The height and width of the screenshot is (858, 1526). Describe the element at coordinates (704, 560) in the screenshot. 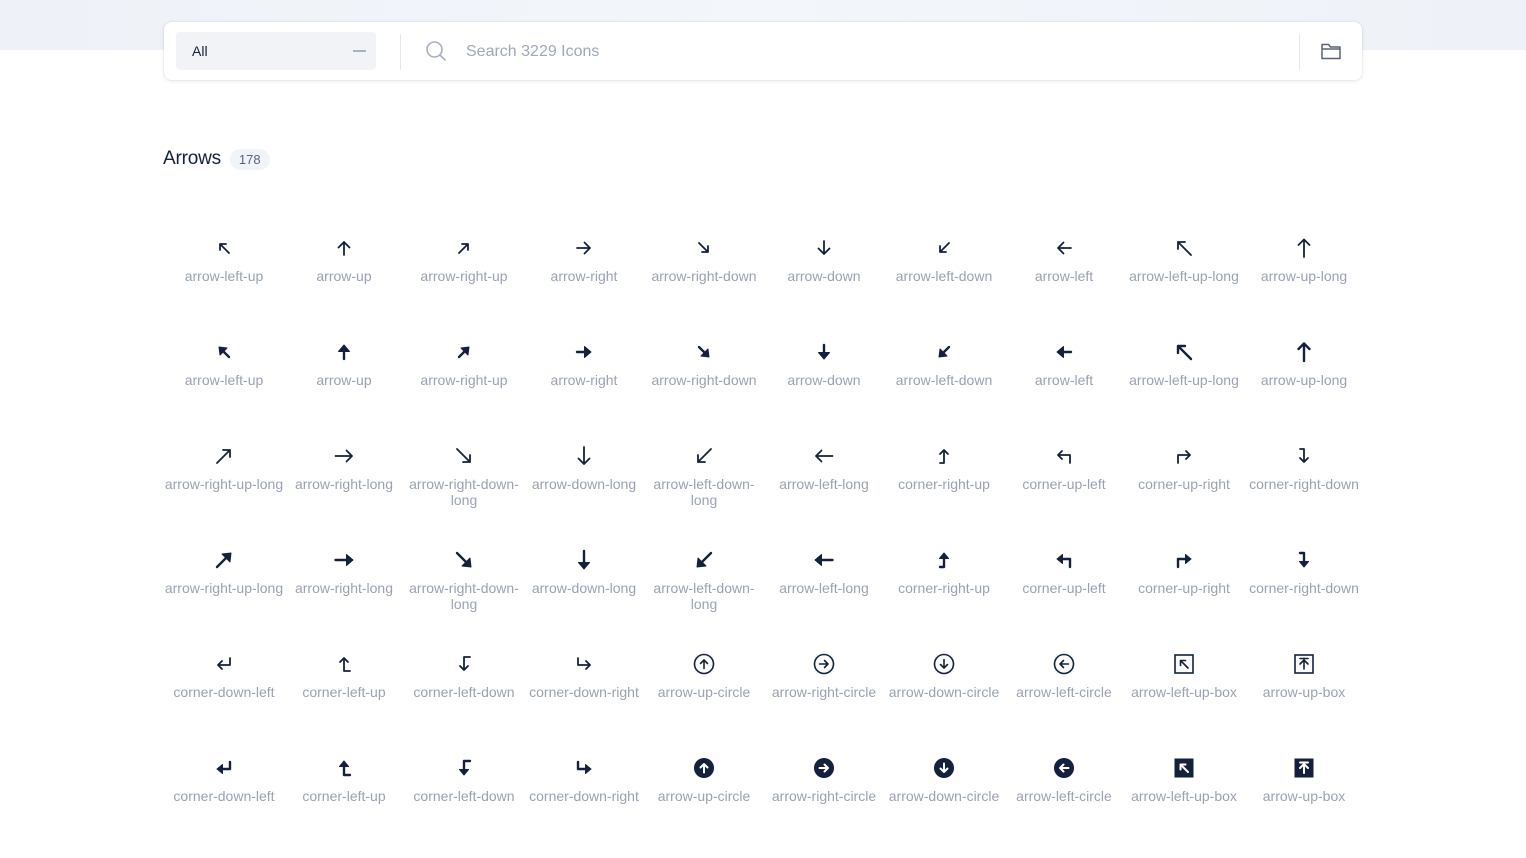

I see `arrow-left-down-long-icon` at that location.